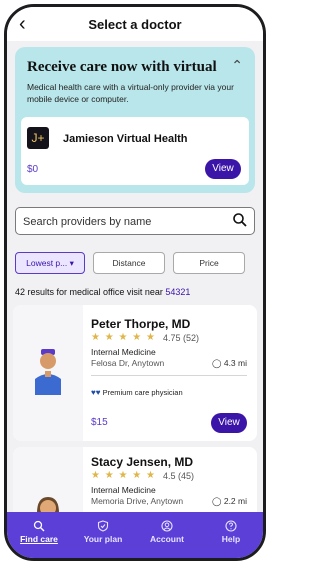 The width and height of the screenshot is (320, 565). I want to click on back-arrow-icon: ‹, so click(27, 24).